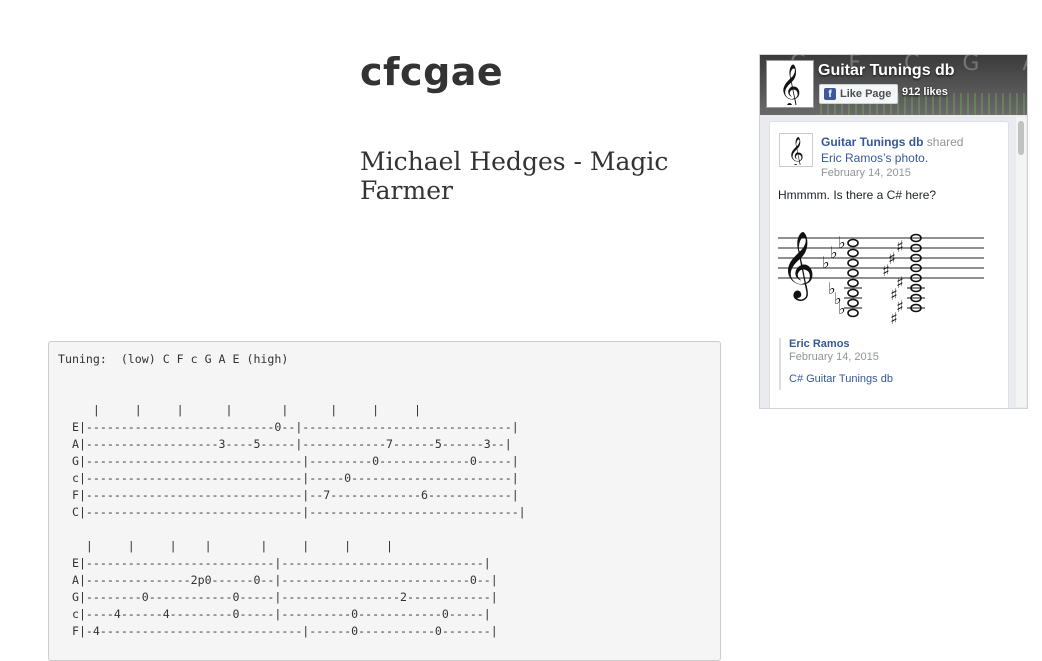 The image size is (1042, 661). I want to click on post-avatar: 𝄞, so click(796, 150).